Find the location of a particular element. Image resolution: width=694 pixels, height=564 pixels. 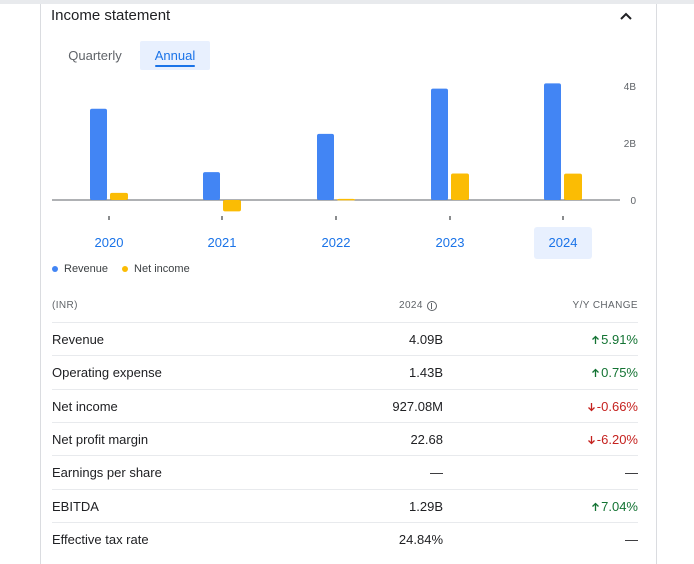

y-tick-label: 4B is located at coordinates (630, 87).